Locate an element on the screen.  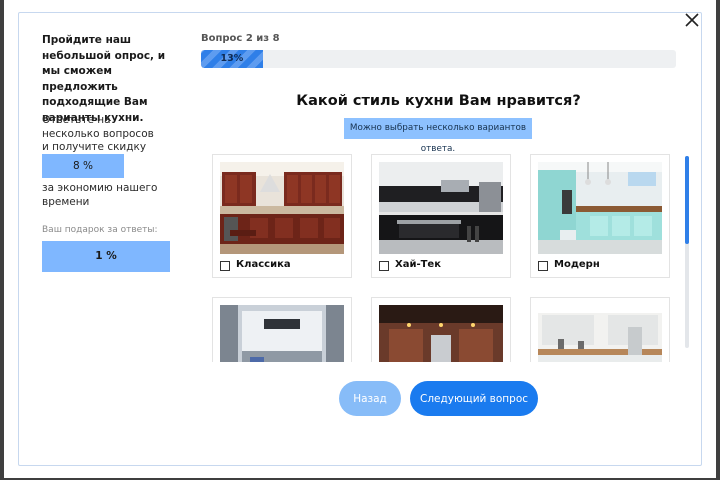
classic-kitchen-image is located at coordinates (282, 208).